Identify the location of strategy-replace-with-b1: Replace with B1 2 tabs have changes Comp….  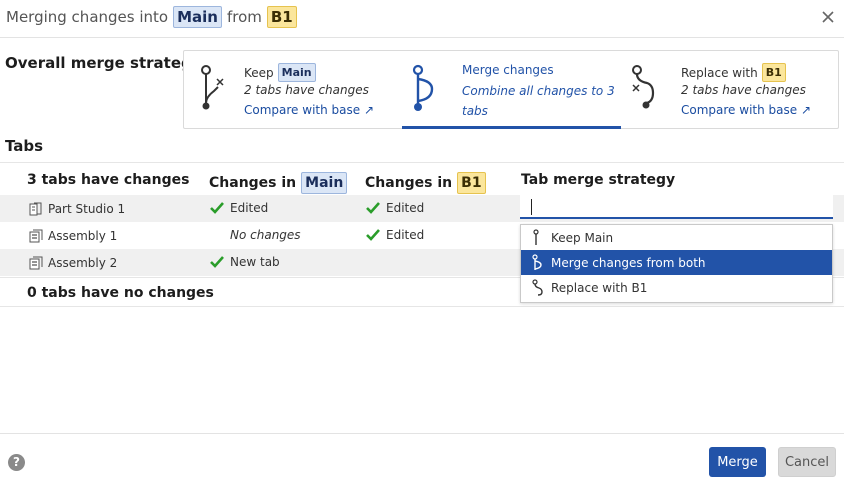
(730, 89).